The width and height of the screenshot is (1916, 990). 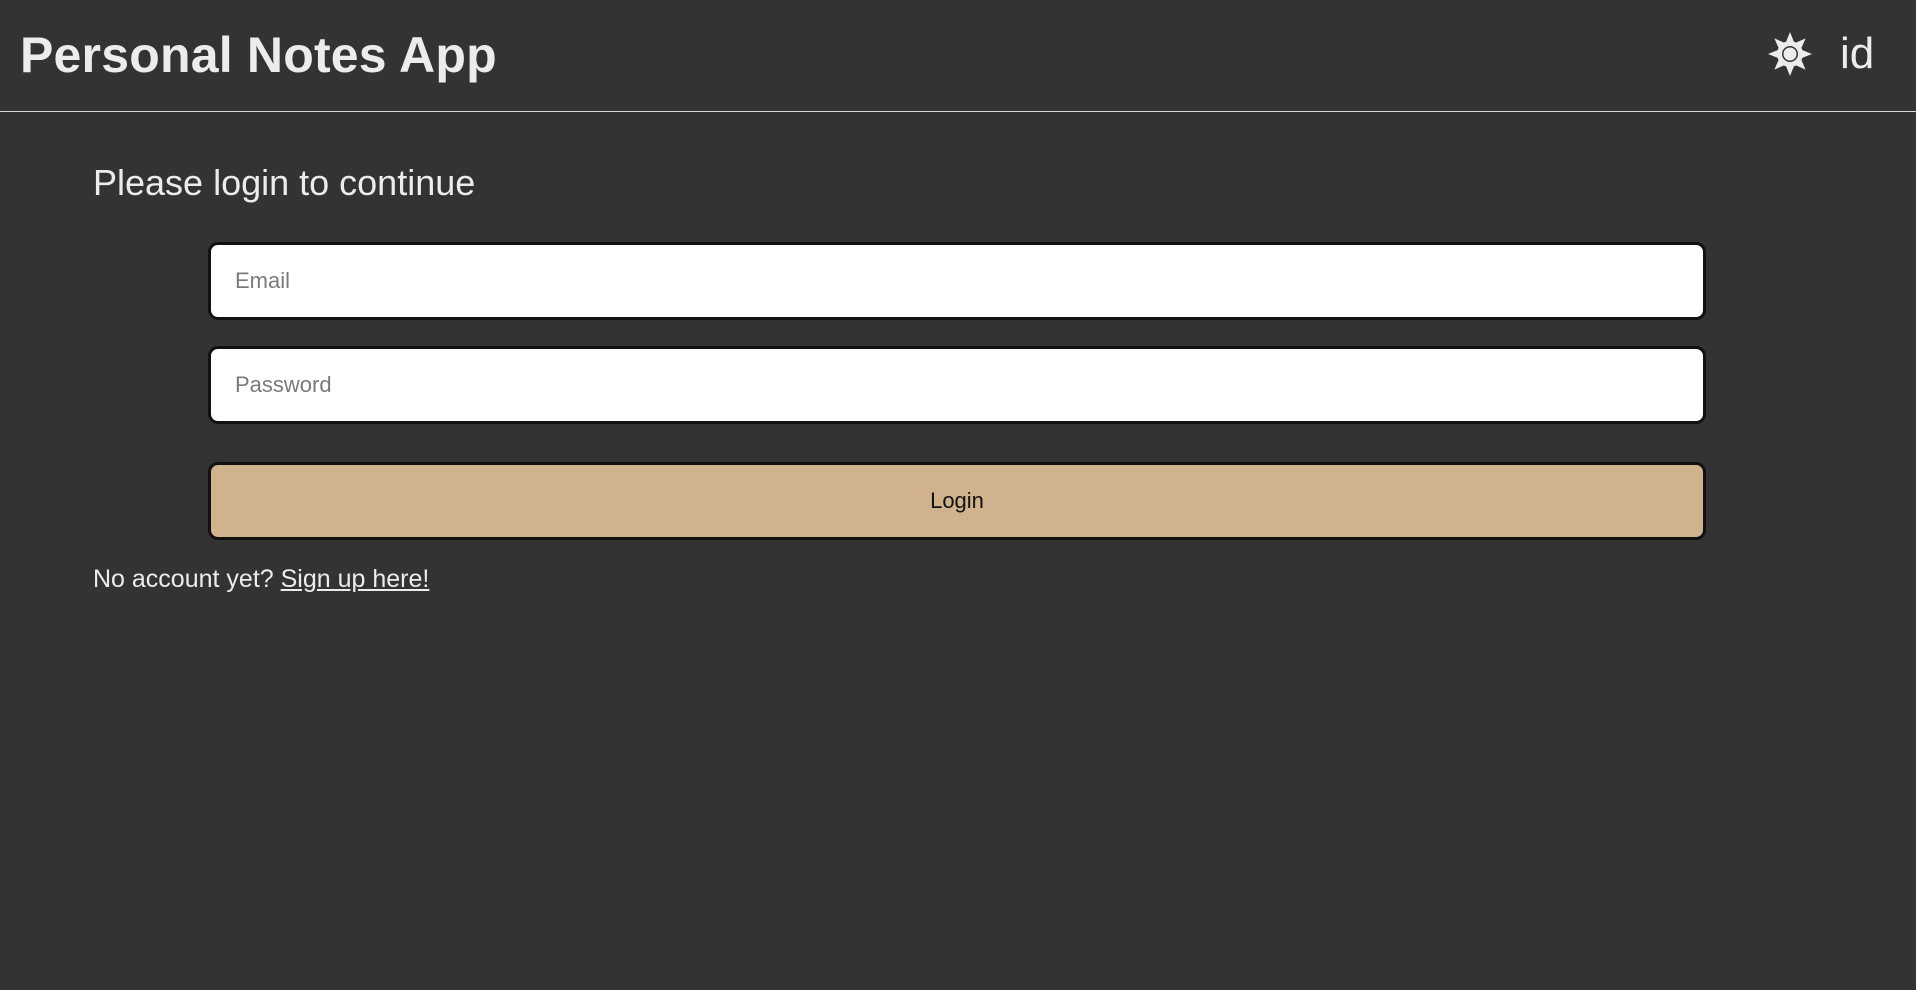 What do you see at coordinates (183, 579) in the screenshot?
I see `signup-prompt-text: No account yet?` at bounding box center [183, 579].